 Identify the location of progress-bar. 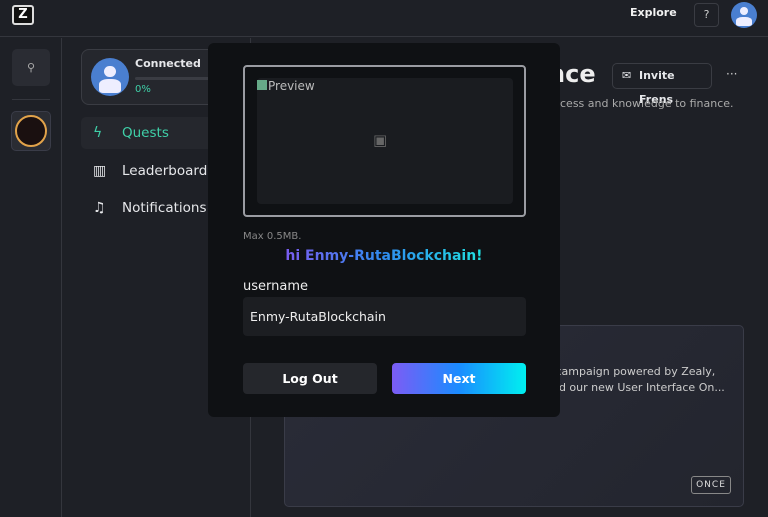
(175, 78).